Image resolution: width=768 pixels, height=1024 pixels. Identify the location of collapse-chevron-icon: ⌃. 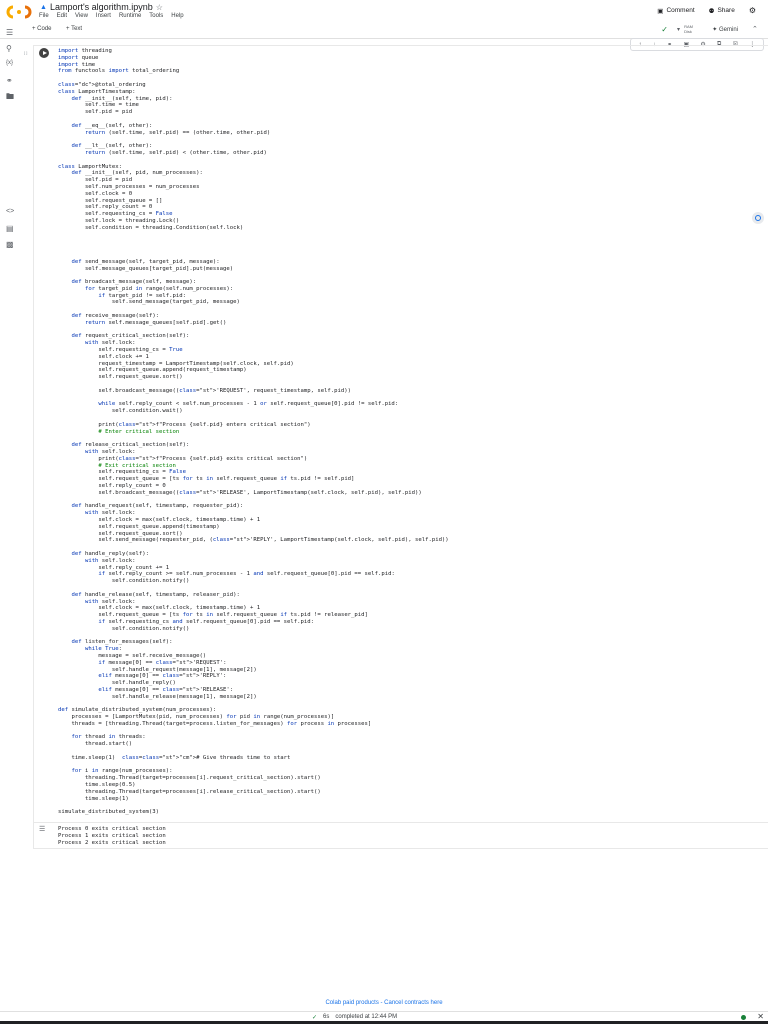
(755, 29).